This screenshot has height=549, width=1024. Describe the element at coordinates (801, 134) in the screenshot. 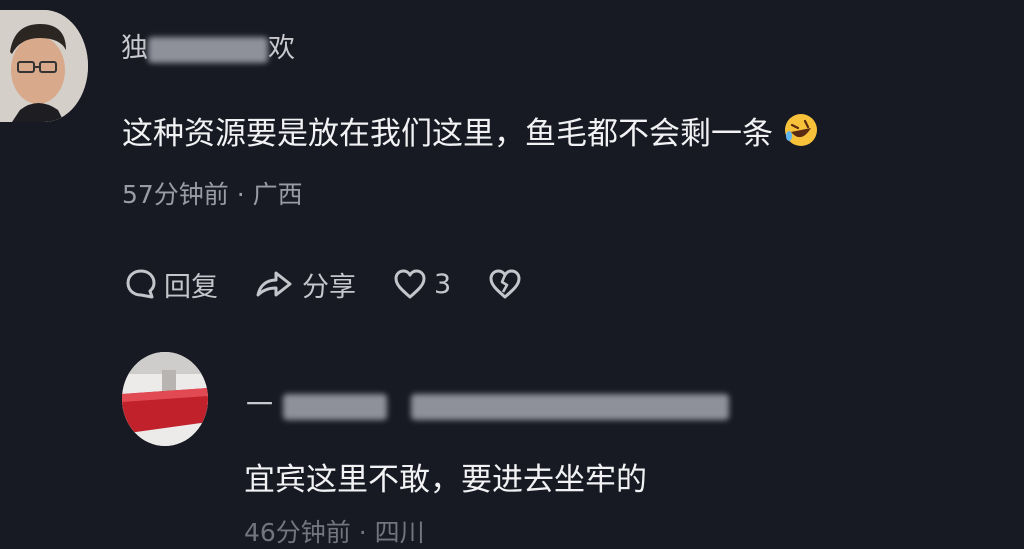

I see `rolling-on-floor-laughing-emoji-icon` at that location.